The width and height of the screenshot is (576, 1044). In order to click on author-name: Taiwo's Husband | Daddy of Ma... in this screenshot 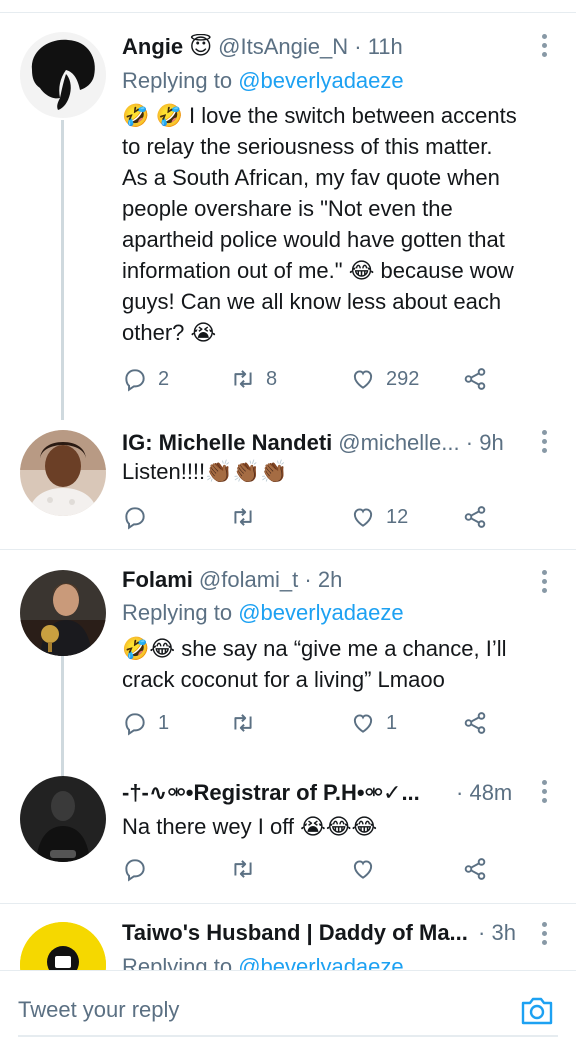, I will do `click(295, 933)`.